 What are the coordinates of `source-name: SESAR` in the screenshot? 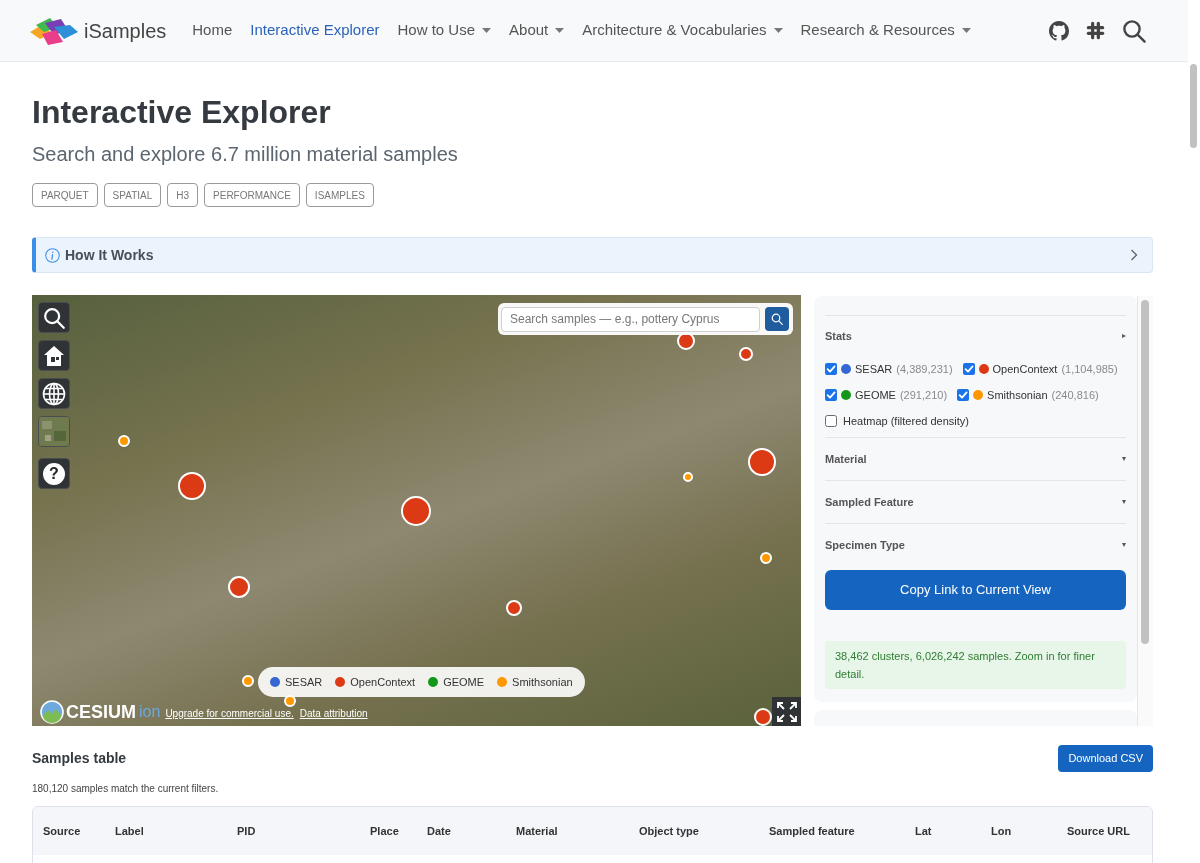 It's located at (874, 369).